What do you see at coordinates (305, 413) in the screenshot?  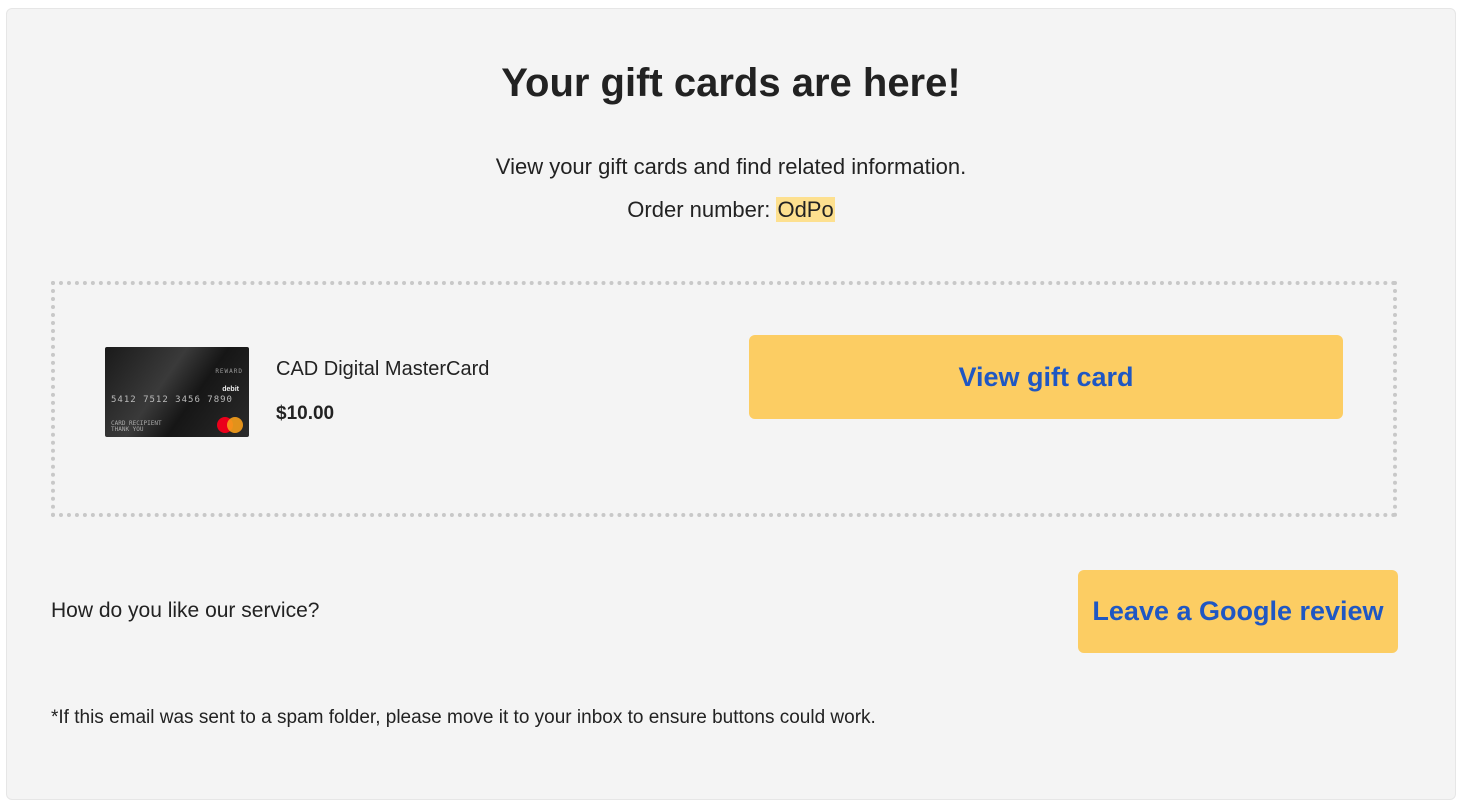 I see `gift-card-amount: $10.00` at bounding box center [305, 413].